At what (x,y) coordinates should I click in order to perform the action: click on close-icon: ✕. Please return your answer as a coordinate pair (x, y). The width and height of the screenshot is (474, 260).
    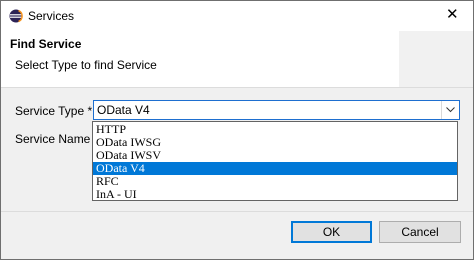
    Looking at the image, I should click on (452, 14).